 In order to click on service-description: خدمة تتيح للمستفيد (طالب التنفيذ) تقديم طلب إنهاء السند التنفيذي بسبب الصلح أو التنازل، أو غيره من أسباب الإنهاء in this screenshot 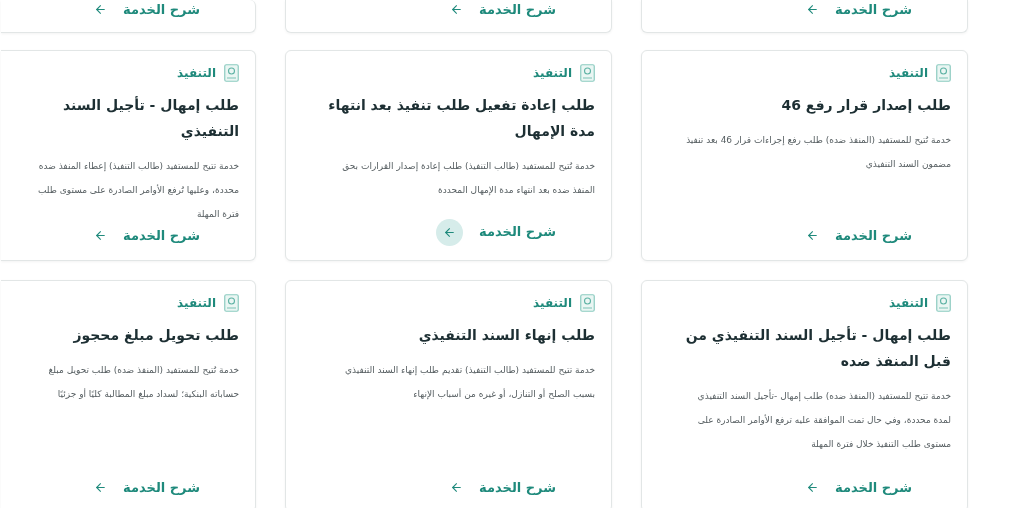, I will do `click(469, 383)`.